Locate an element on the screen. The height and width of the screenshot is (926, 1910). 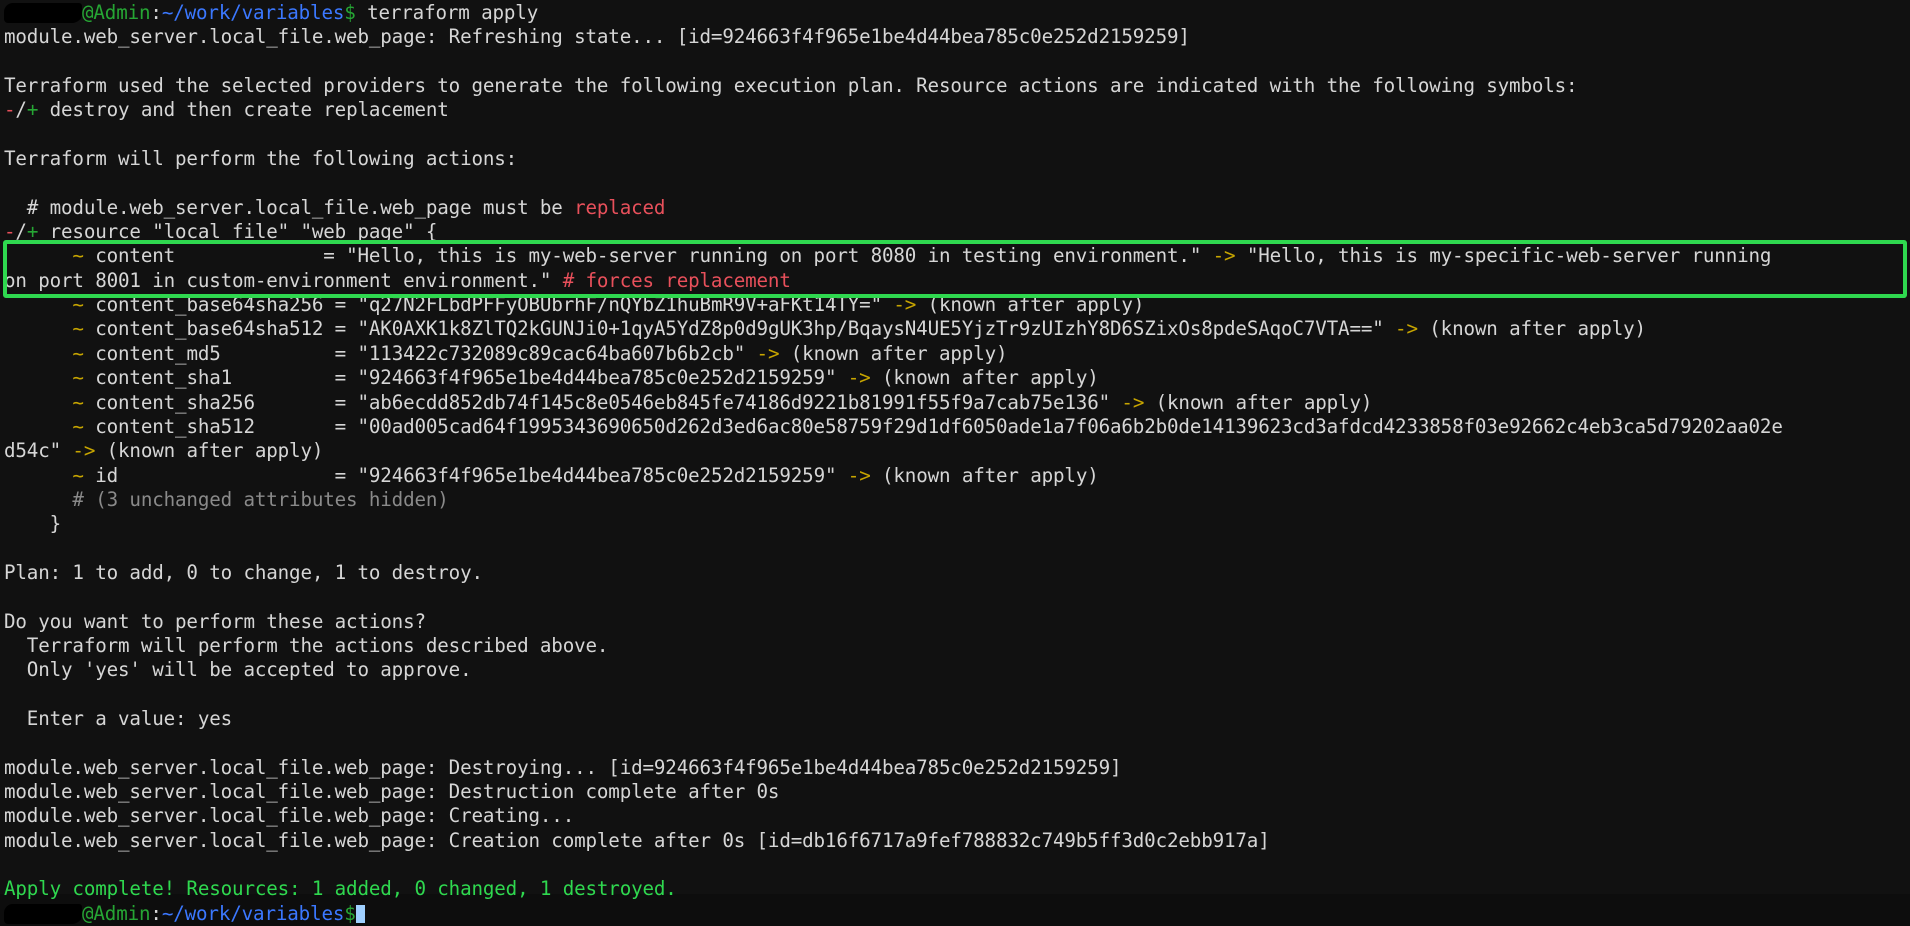
next-prompt-line: @Admin:~/work/variables$ is located at coordinates (955, 914).